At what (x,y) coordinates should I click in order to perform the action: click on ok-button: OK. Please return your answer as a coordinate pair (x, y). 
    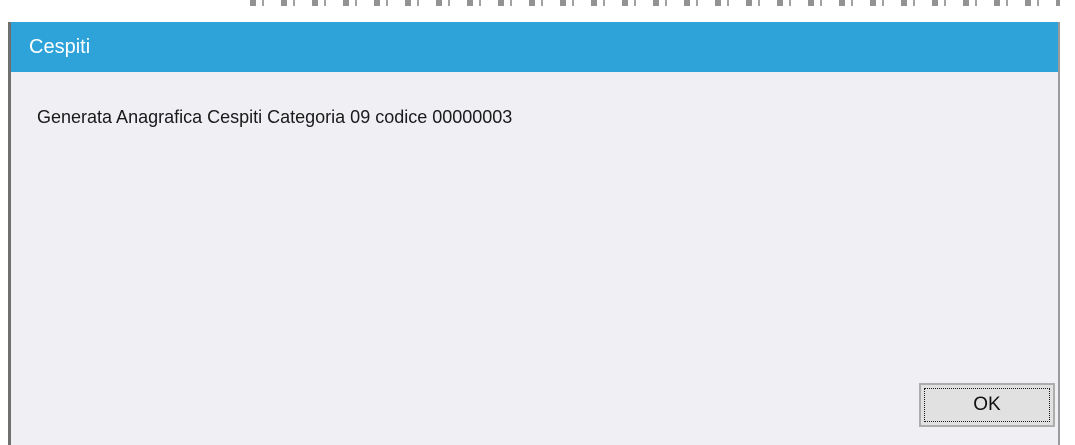
    Looking at the image, I should click on (987, 405).